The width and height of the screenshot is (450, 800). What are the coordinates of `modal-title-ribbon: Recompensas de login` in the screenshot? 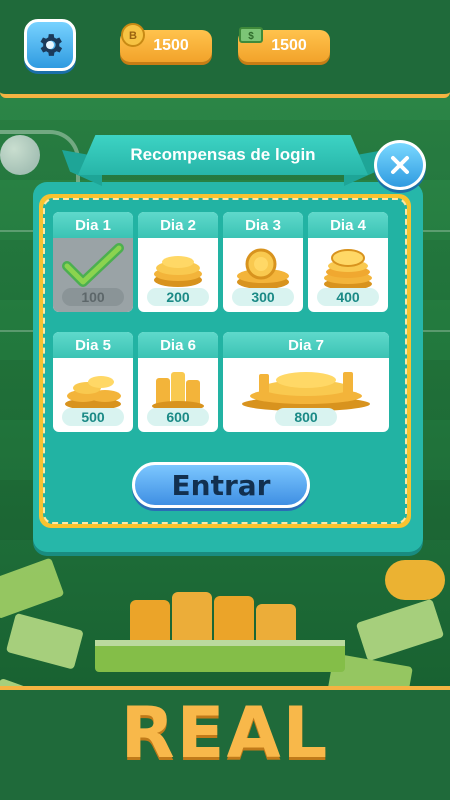 It's located at (223, 155).